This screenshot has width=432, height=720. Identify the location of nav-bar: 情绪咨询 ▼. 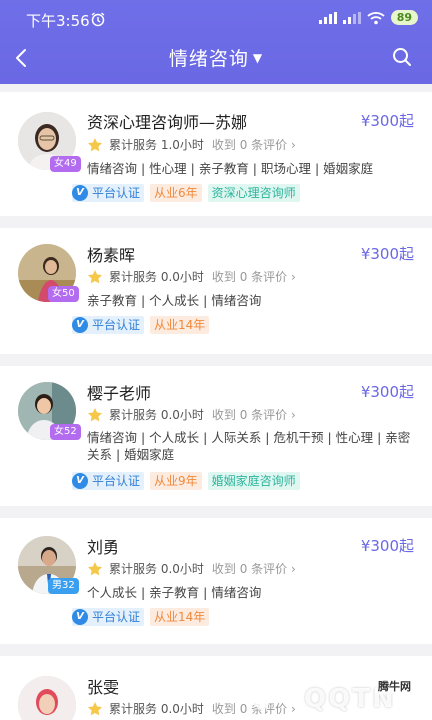
(216, 58).